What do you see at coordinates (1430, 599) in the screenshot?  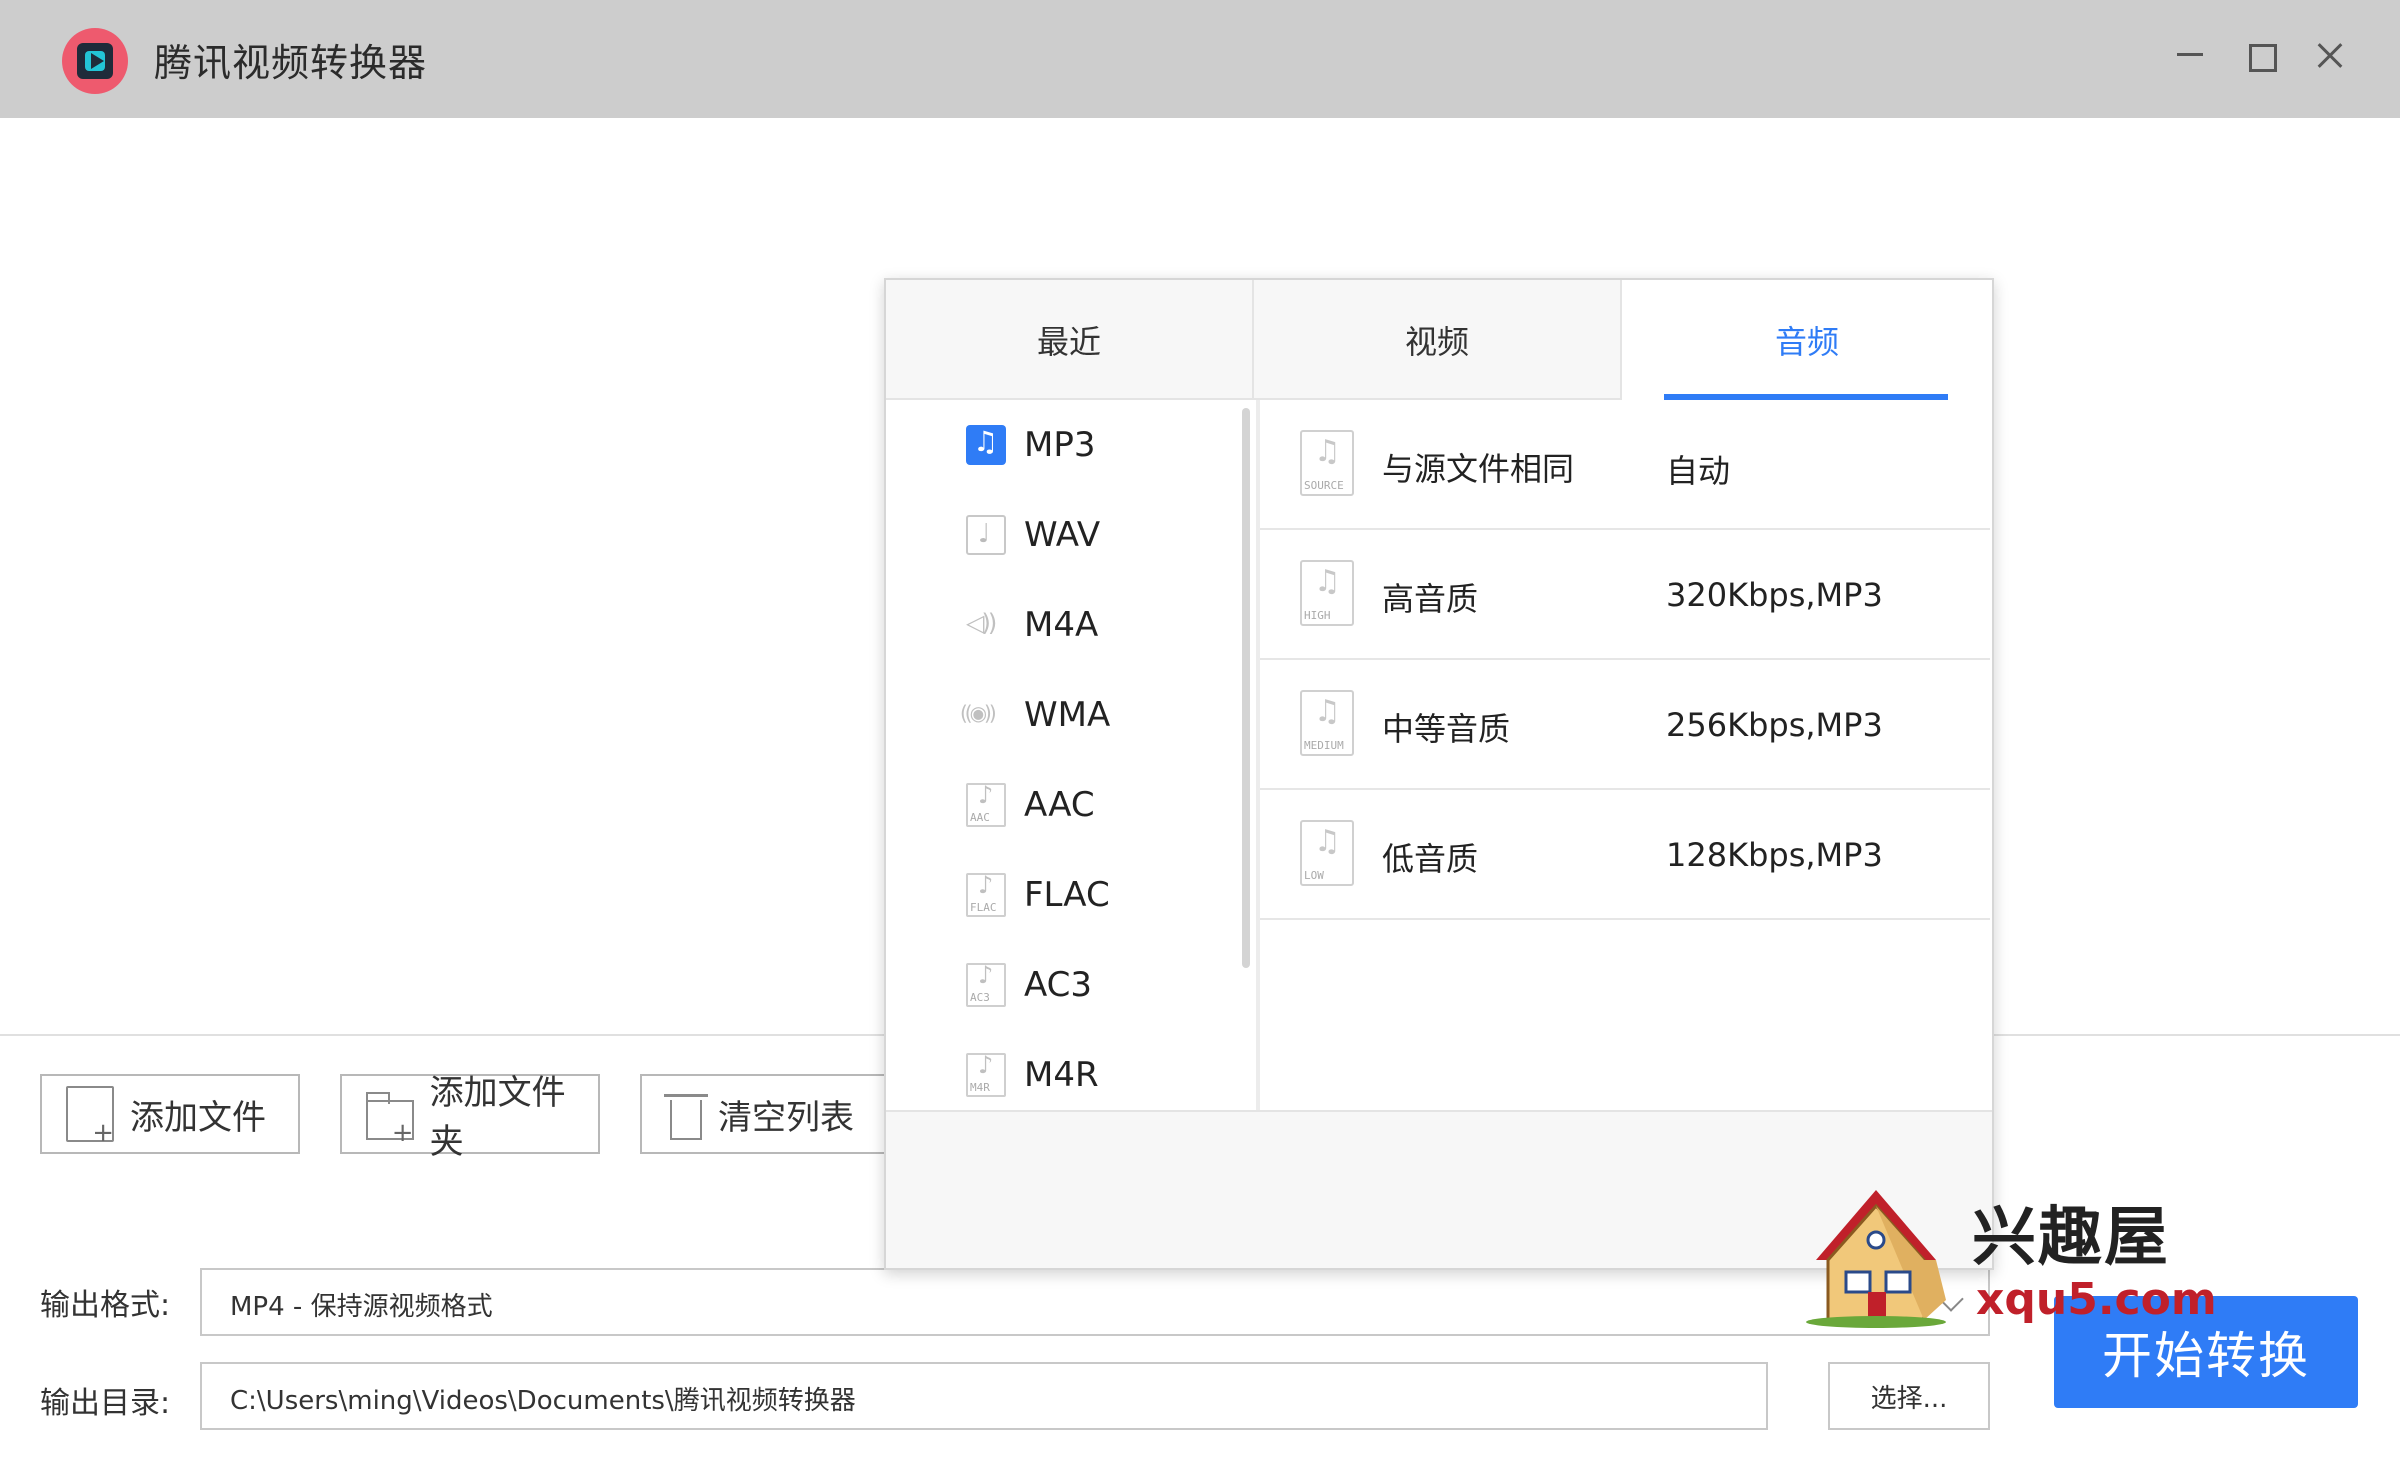 I see `quality-name: 高音质` at bounding box center [1430, 599].